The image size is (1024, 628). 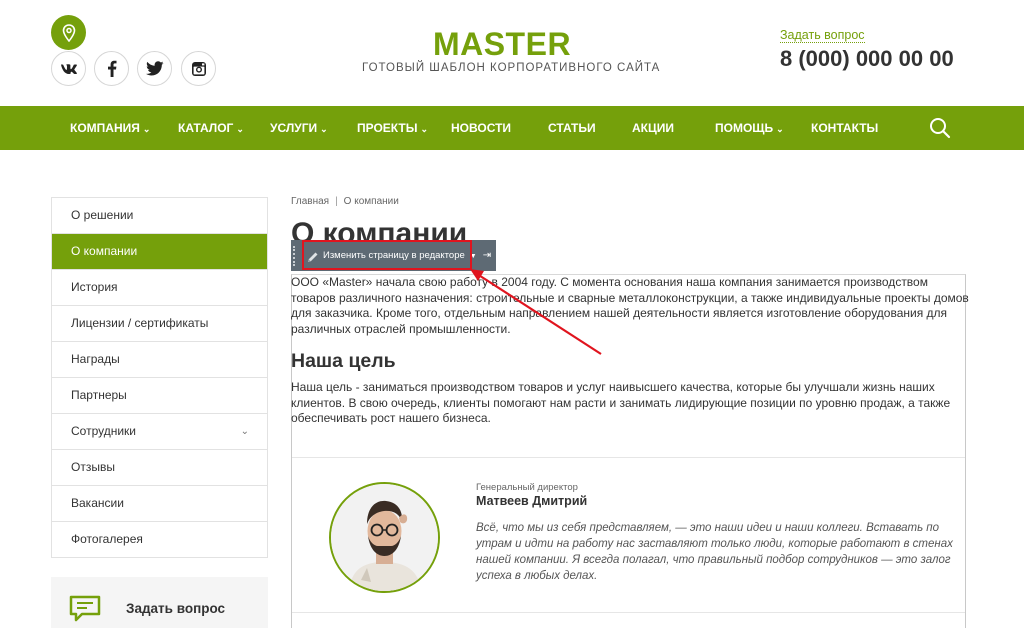 I want to click on logo-subtitle: ГОТОВЫЙ ШАБЛОН КОРПОРАТИВНОГО САЙТА, so click(x=511, y=68).